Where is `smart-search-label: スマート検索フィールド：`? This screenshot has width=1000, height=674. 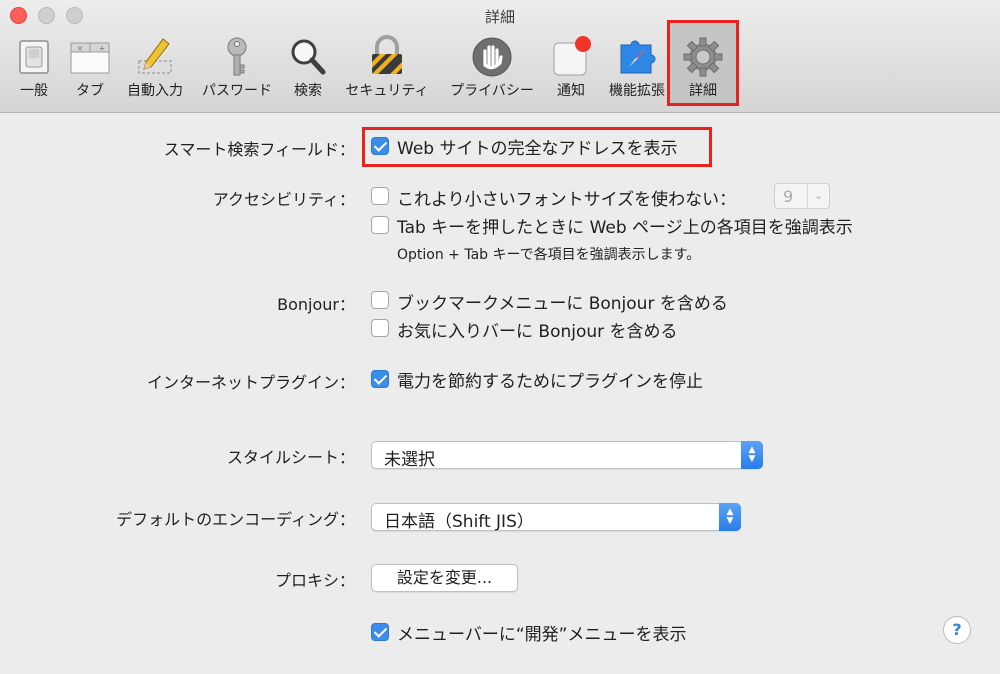
smart-search-label: スマート検索フィールド： is located at coordinates (259, 149).